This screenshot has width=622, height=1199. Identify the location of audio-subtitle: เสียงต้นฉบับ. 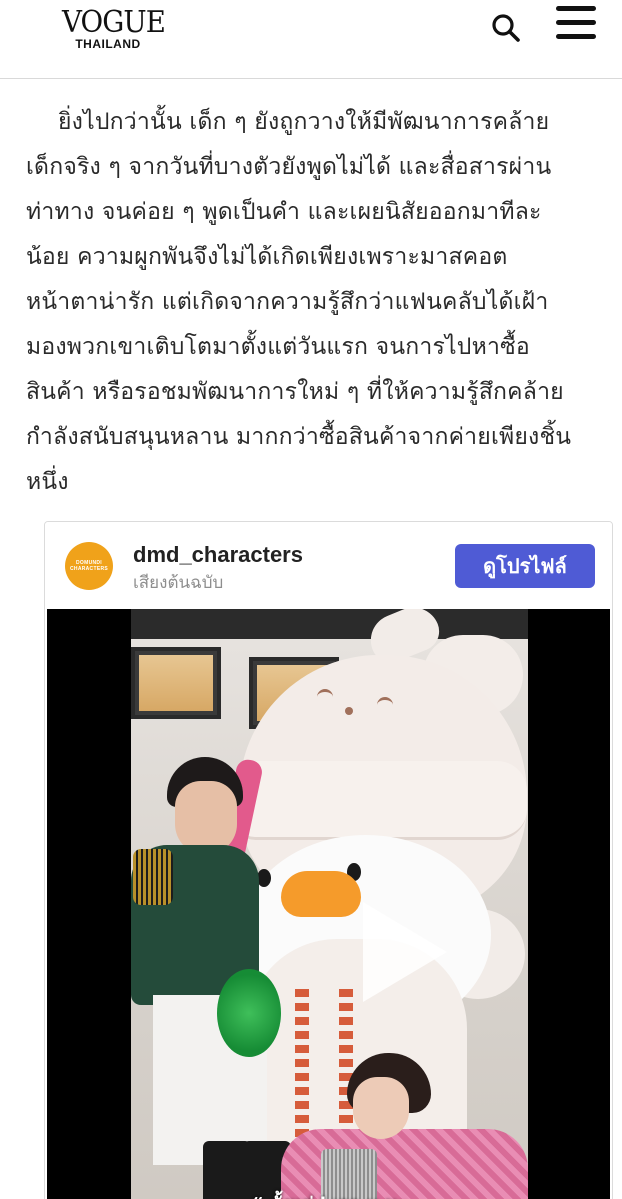
(178, 582).